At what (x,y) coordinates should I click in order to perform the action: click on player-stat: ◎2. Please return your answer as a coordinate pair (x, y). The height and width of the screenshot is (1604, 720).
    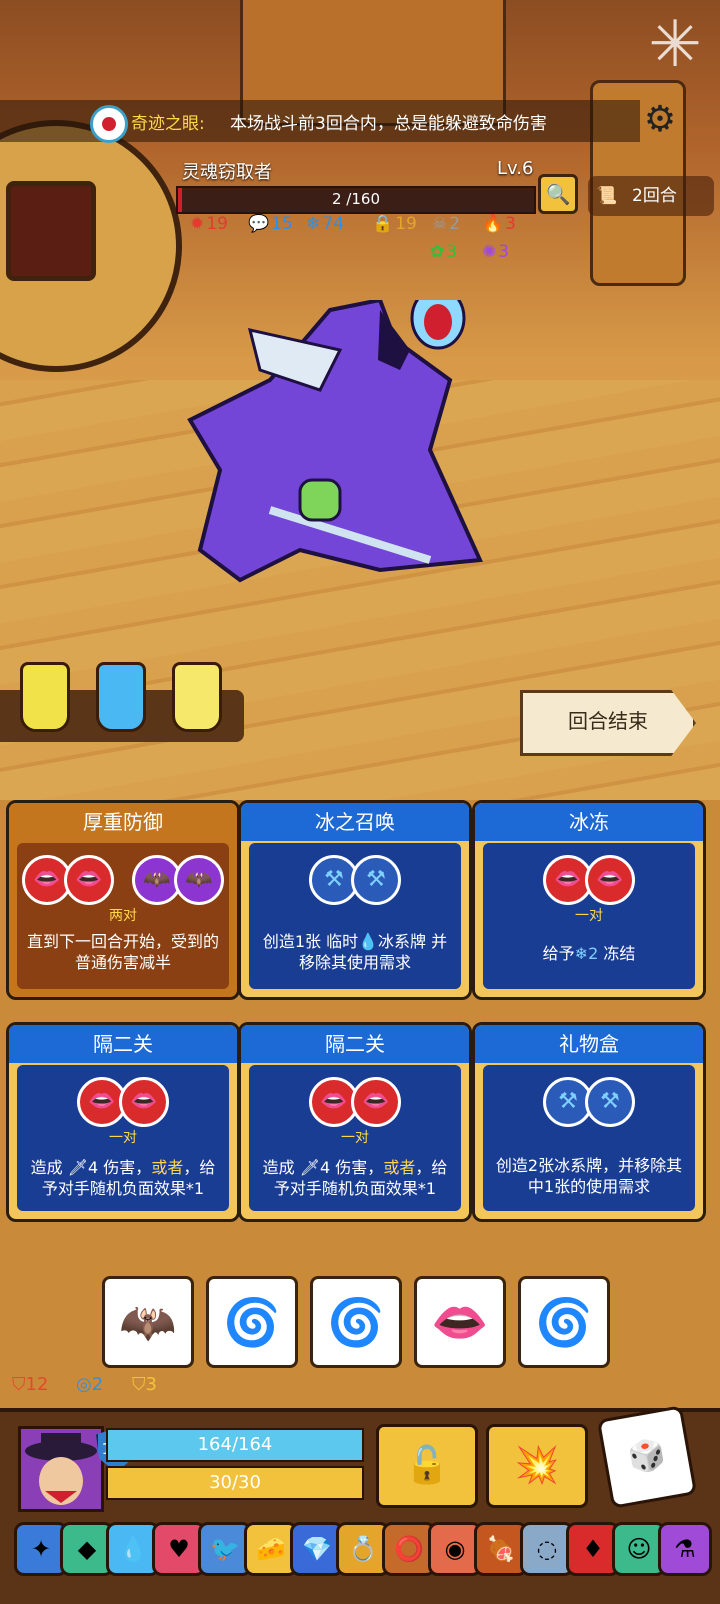
    Looking at the image, I should click on (90, 1384).